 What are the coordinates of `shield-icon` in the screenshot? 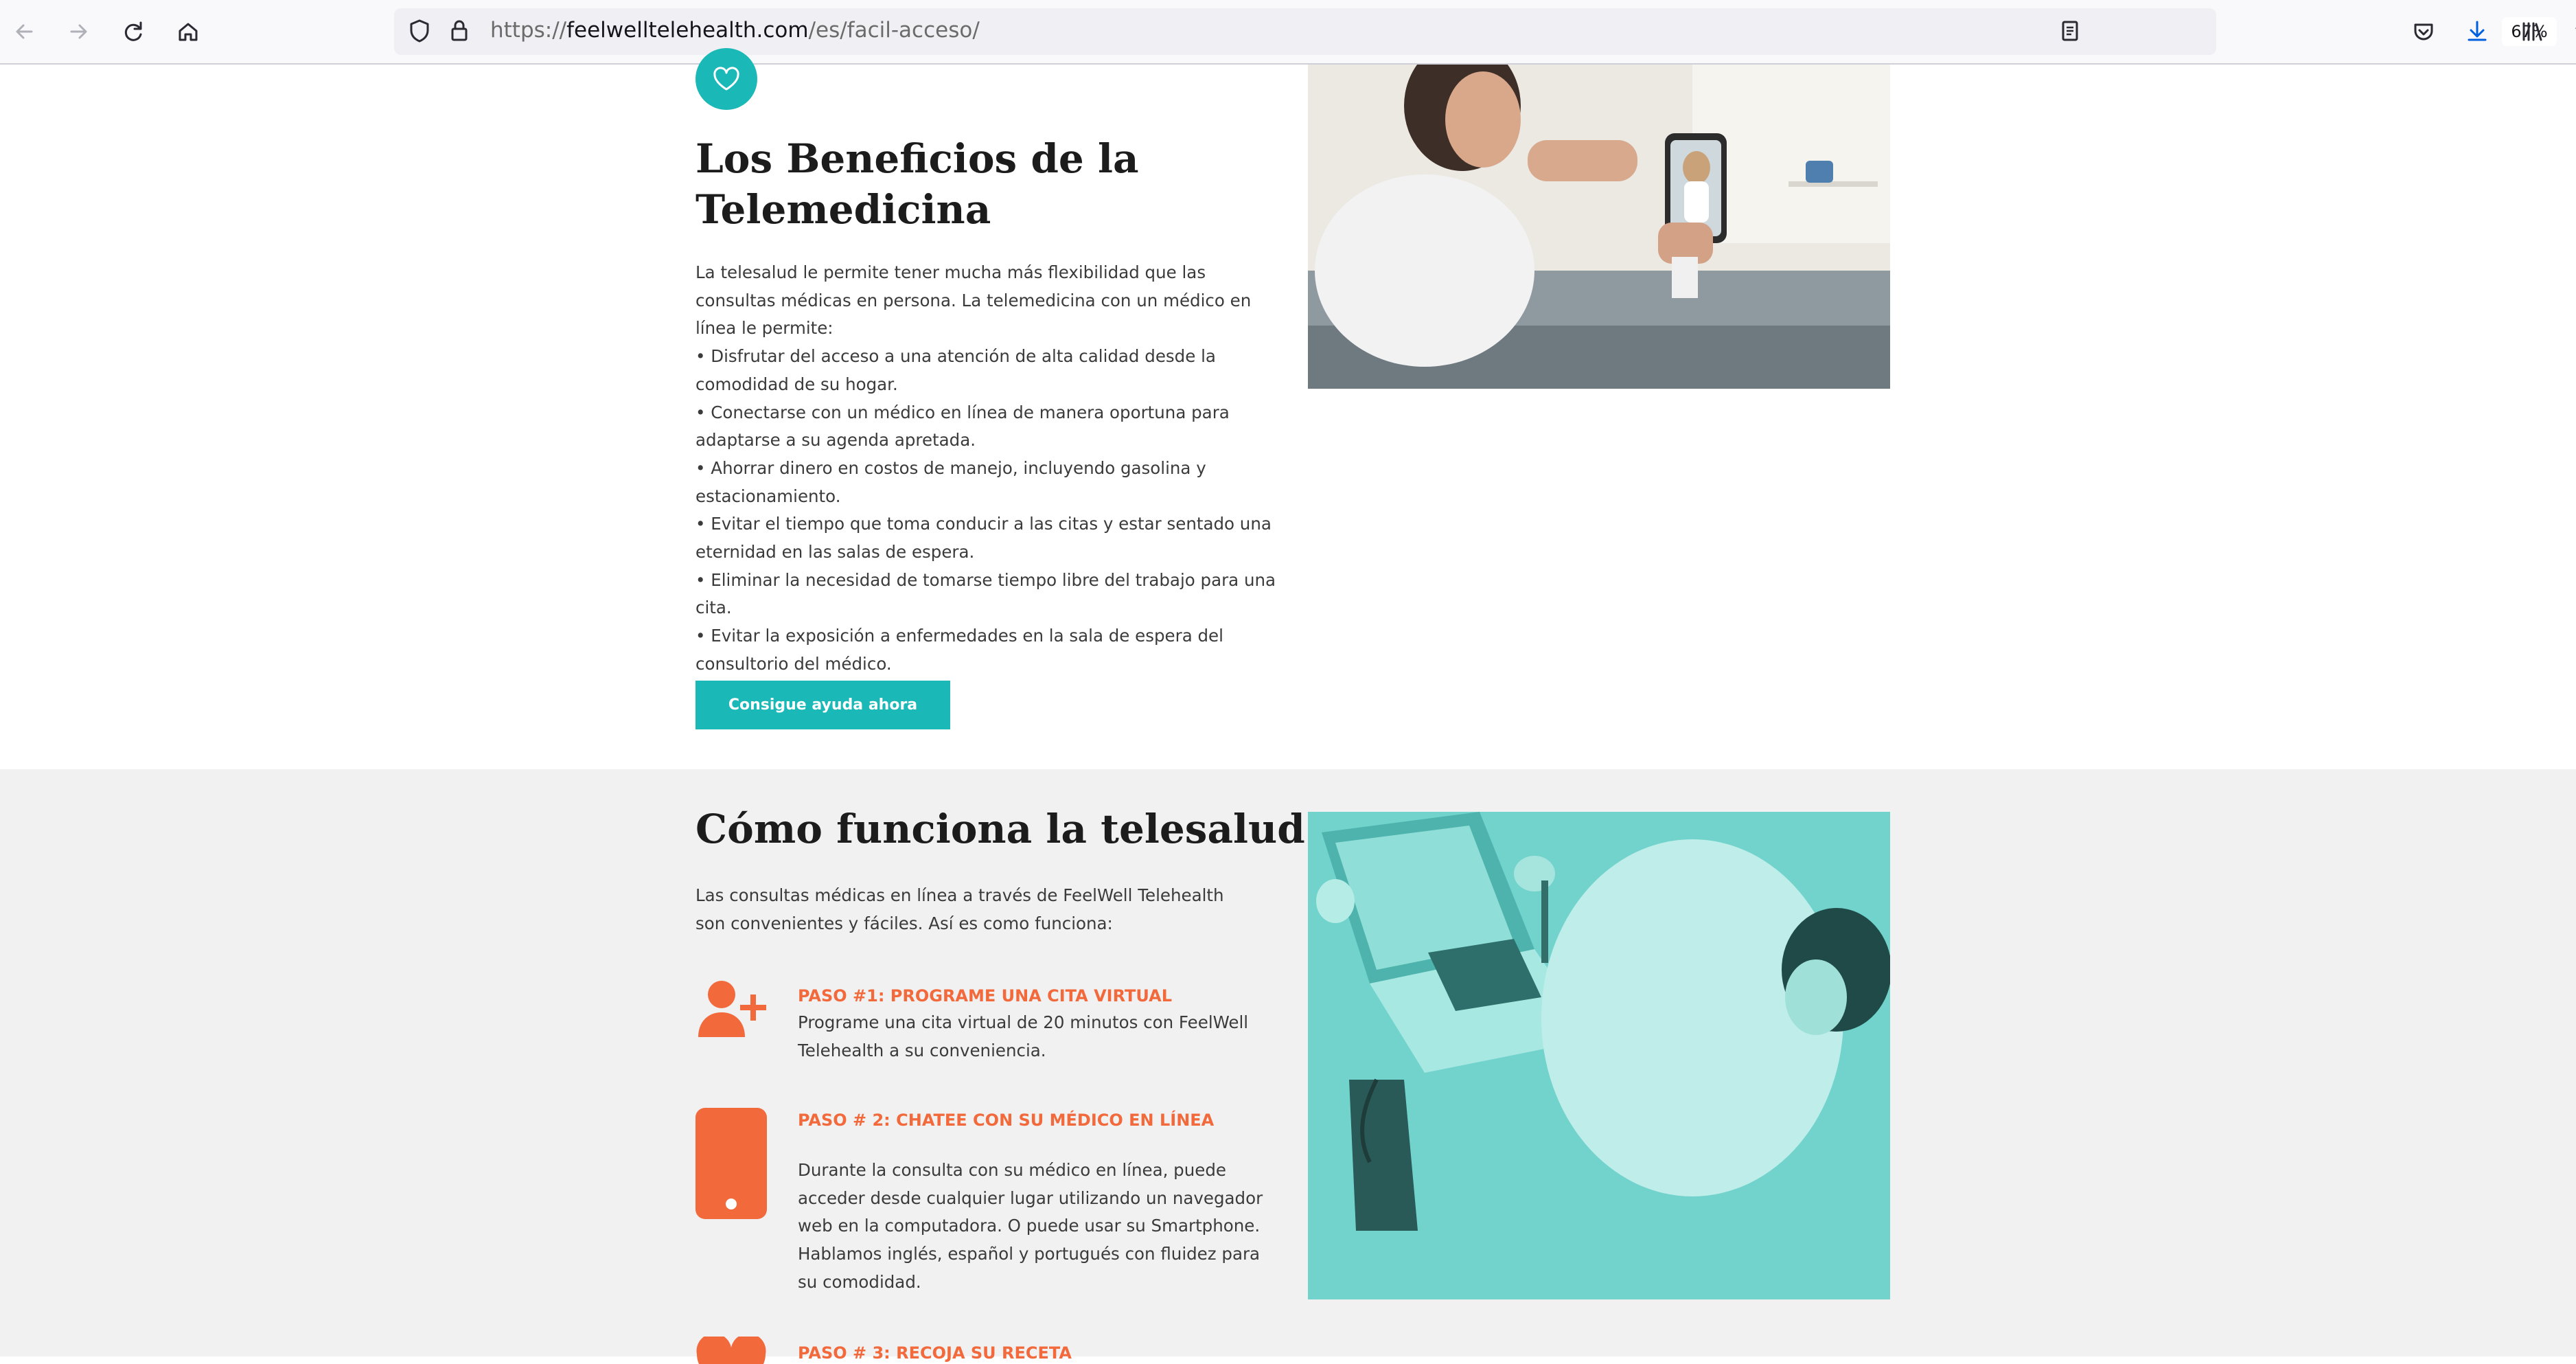 It's located at (419, 31).